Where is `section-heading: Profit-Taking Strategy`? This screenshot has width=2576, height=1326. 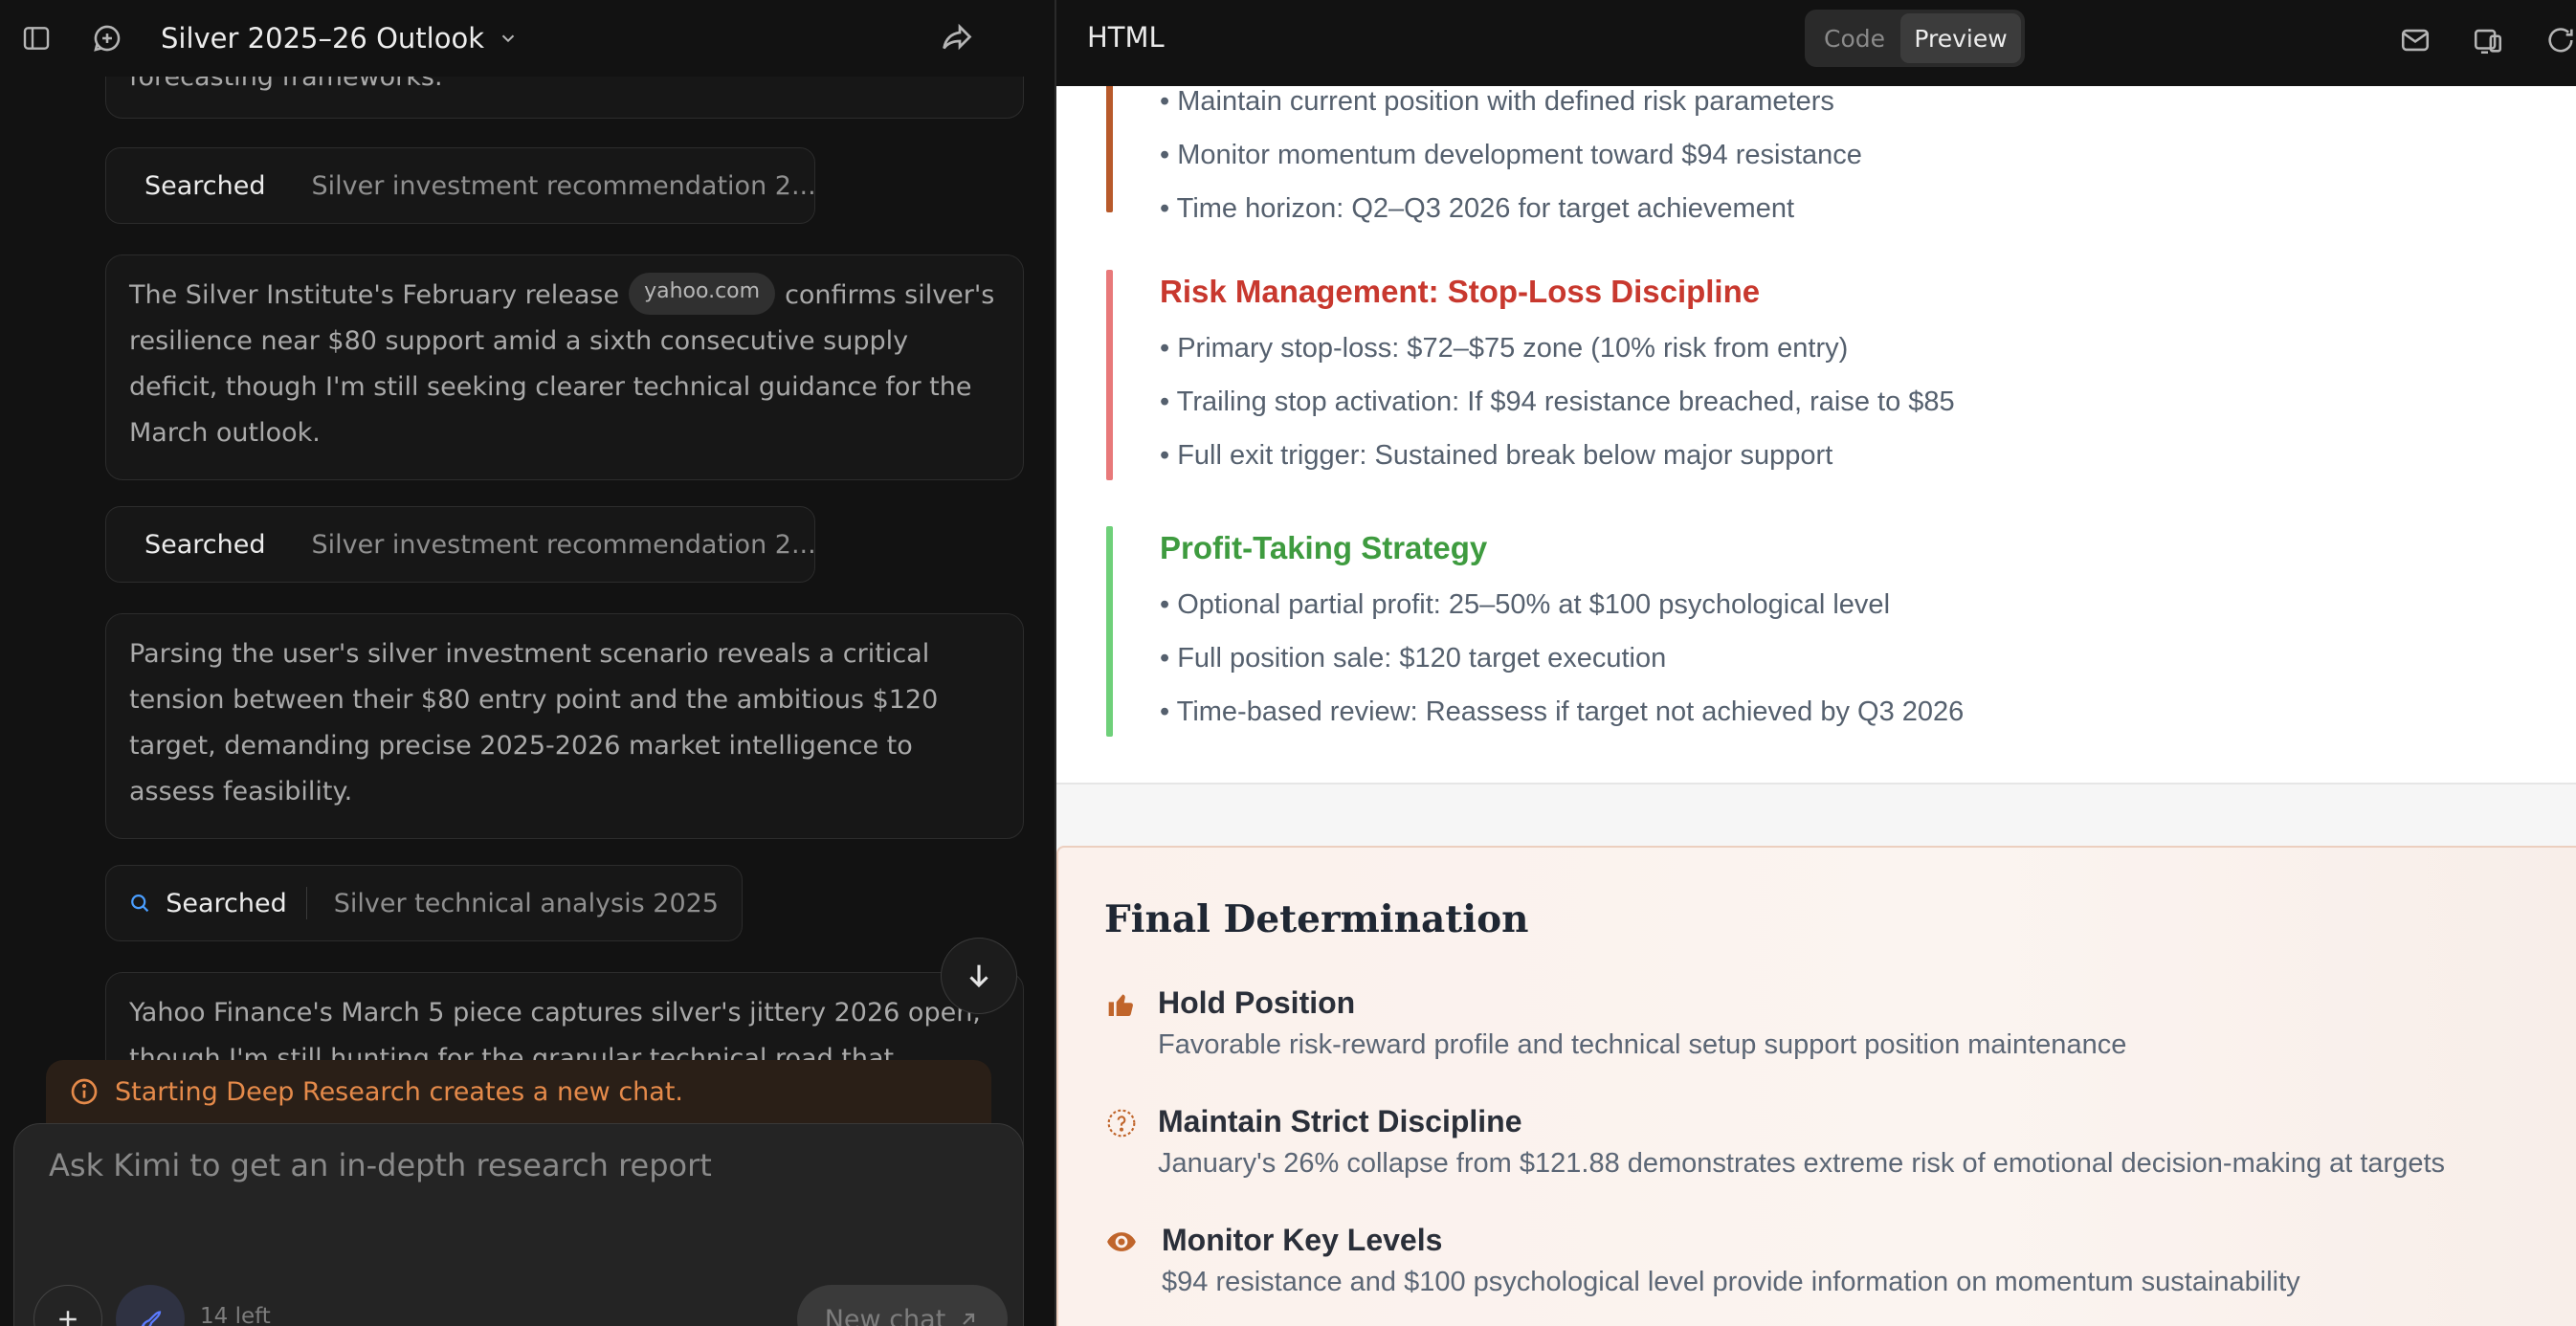
section-heading: Profit-Taking Strategy is located at coordinates (1324, 547).